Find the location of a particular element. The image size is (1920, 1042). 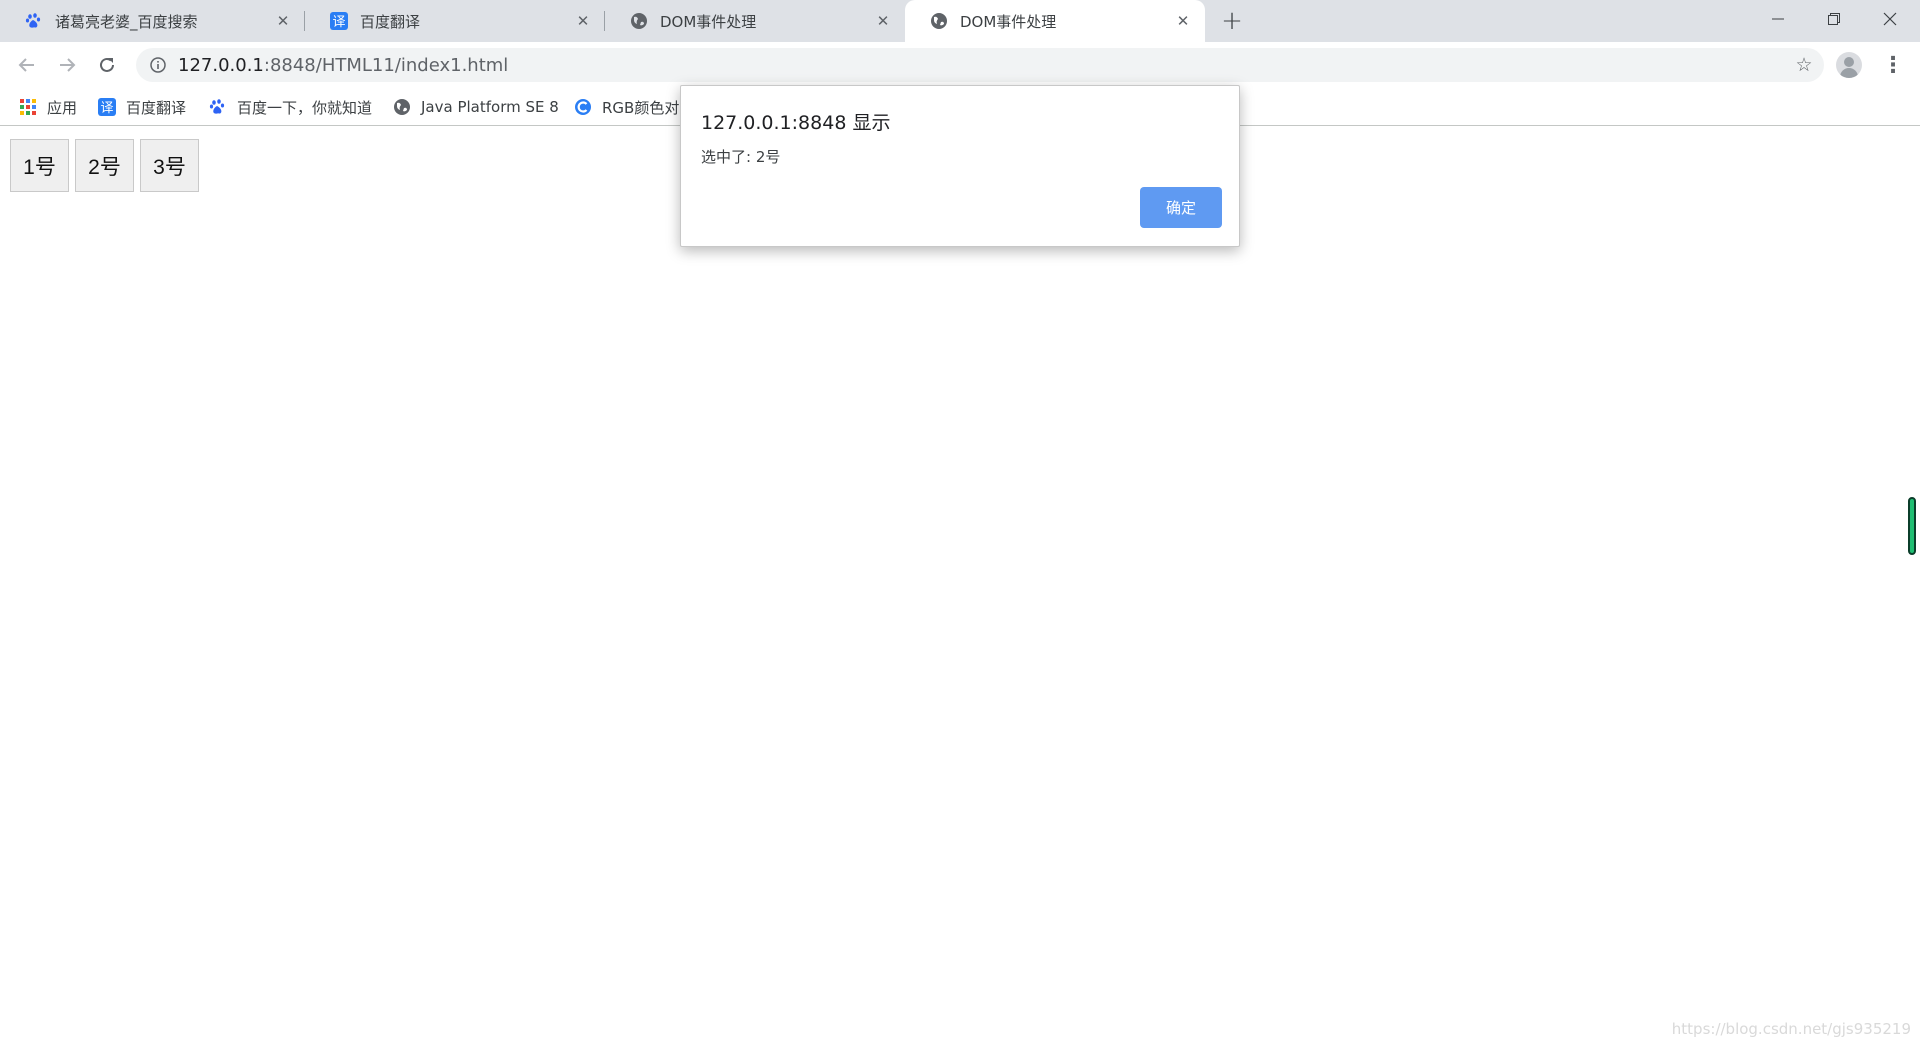

url-path: :8848/HTML11/index1.html is located at coordinates (386, 65).